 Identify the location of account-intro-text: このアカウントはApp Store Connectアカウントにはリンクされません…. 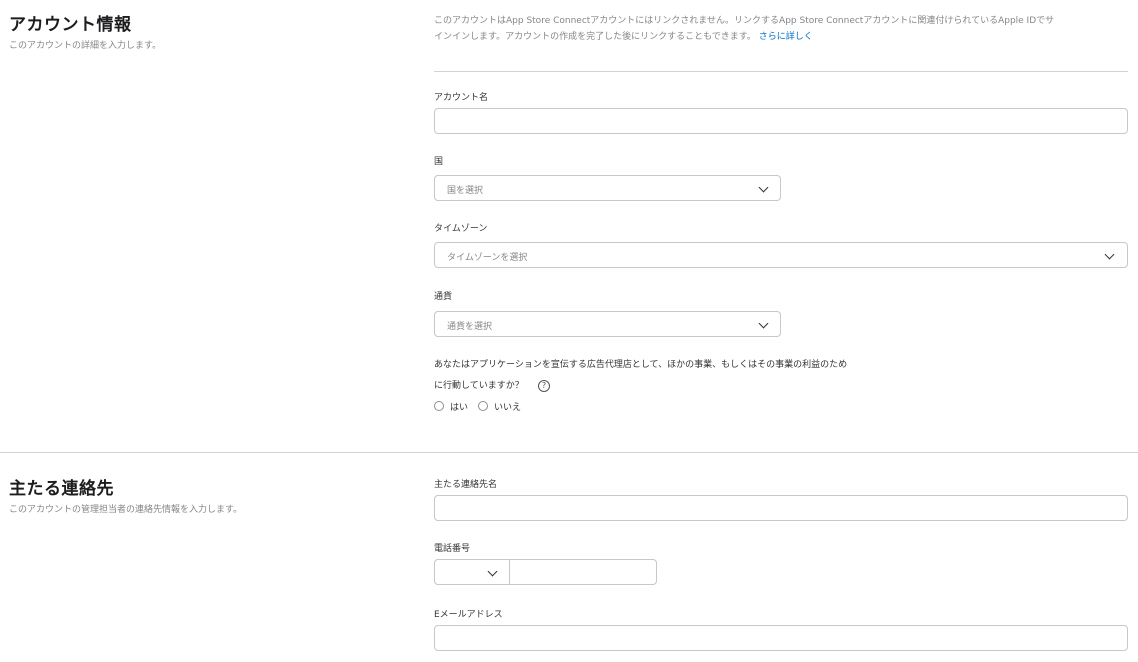
(784, 29).